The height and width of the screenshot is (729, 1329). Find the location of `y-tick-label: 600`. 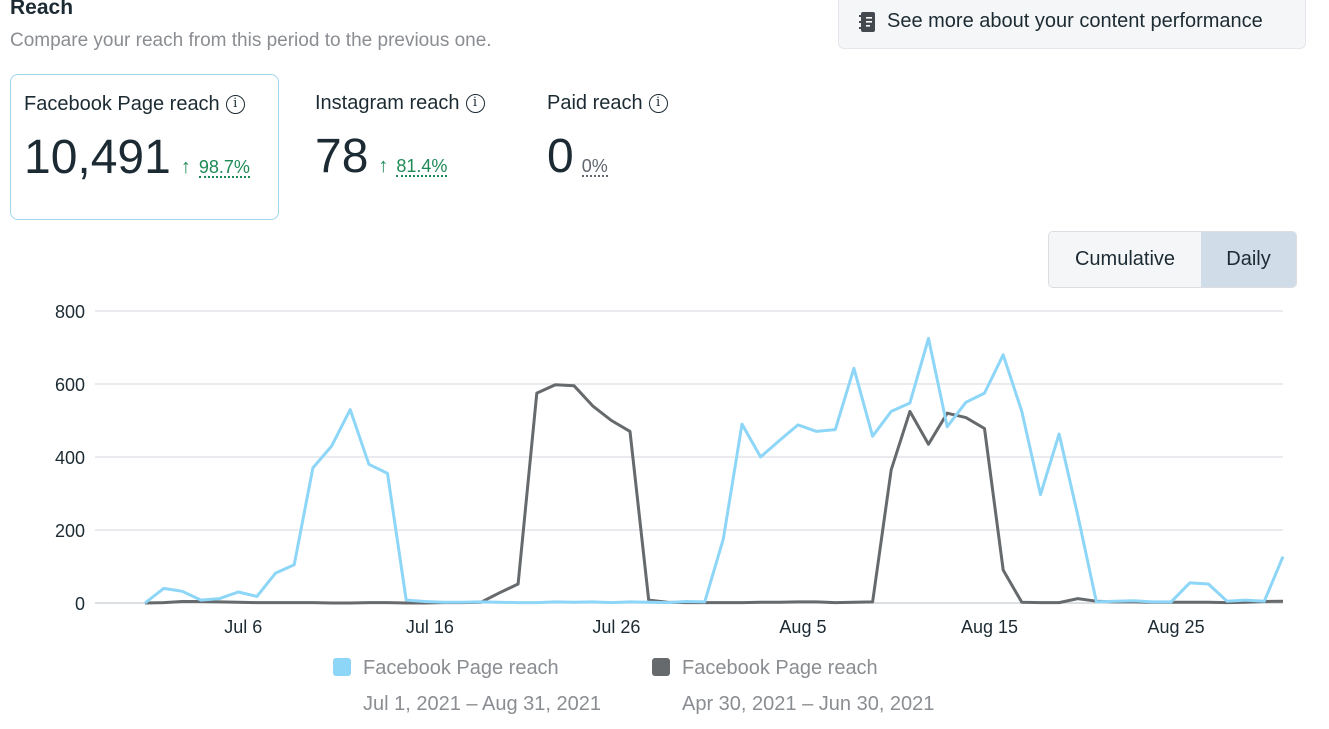

y-tick-label: 600 is located at coordinates (70, 385).